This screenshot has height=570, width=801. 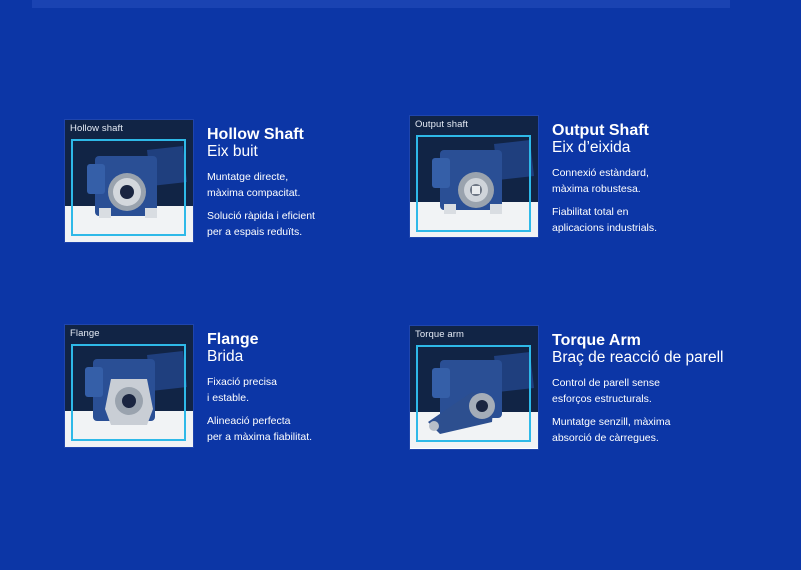 What do you see at coordinates (638, 357) in the screenshot?
I see `card-subtitle: Braç de reacció de parell` at bounding box center [638, 357].